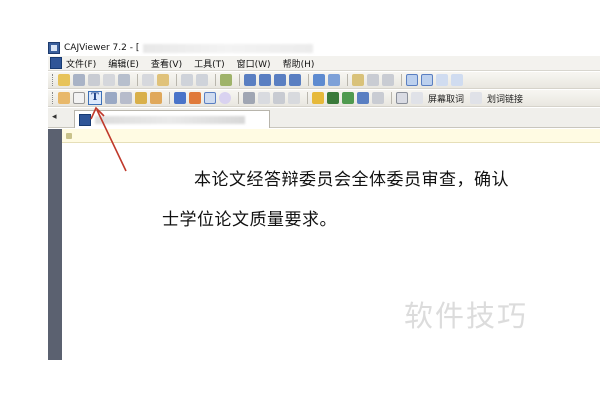 The width and height of the screenshot is (600, 400). I want to click on open-folder-icon, so click(64, 80).